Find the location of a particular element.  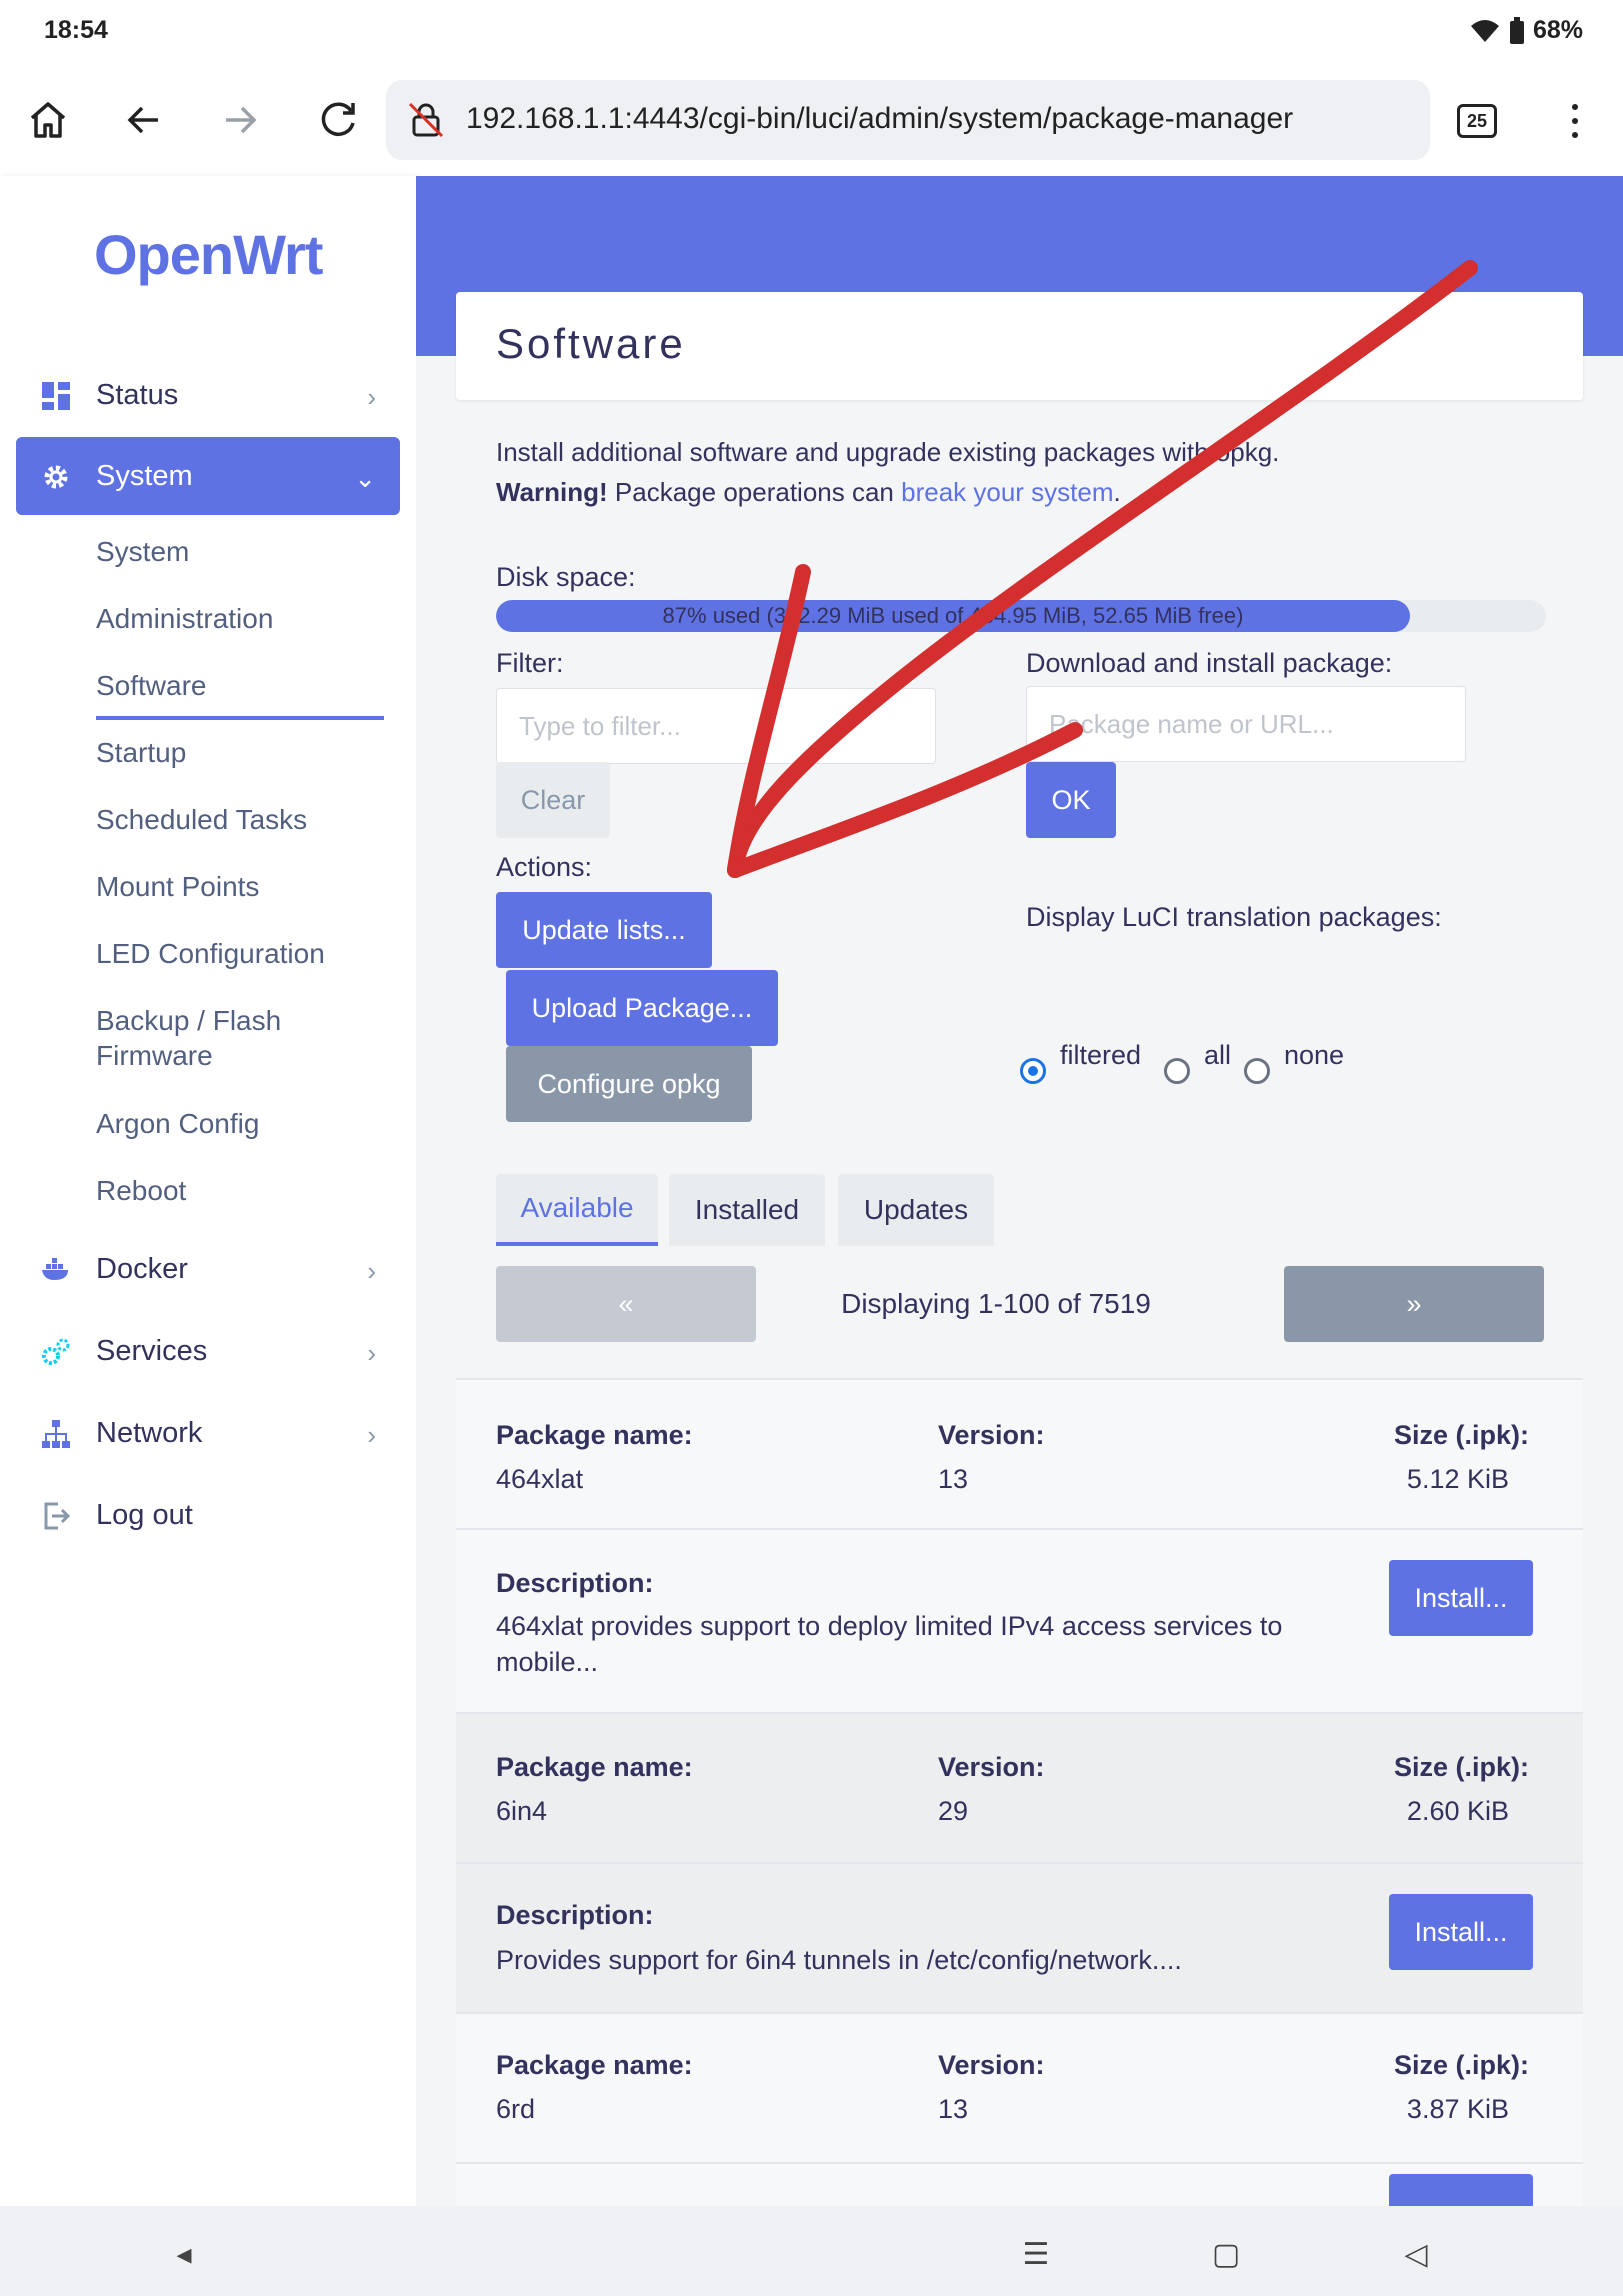

dashboard-icon is located at coordinates (56, 396).